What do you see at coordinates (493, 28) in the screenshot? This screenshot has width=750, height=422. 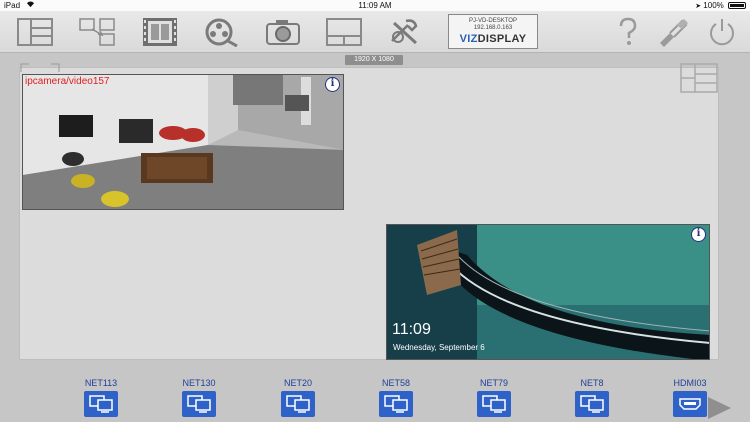 I see `device-ip: 192.168.0.163` at bounding box center [493, 28].